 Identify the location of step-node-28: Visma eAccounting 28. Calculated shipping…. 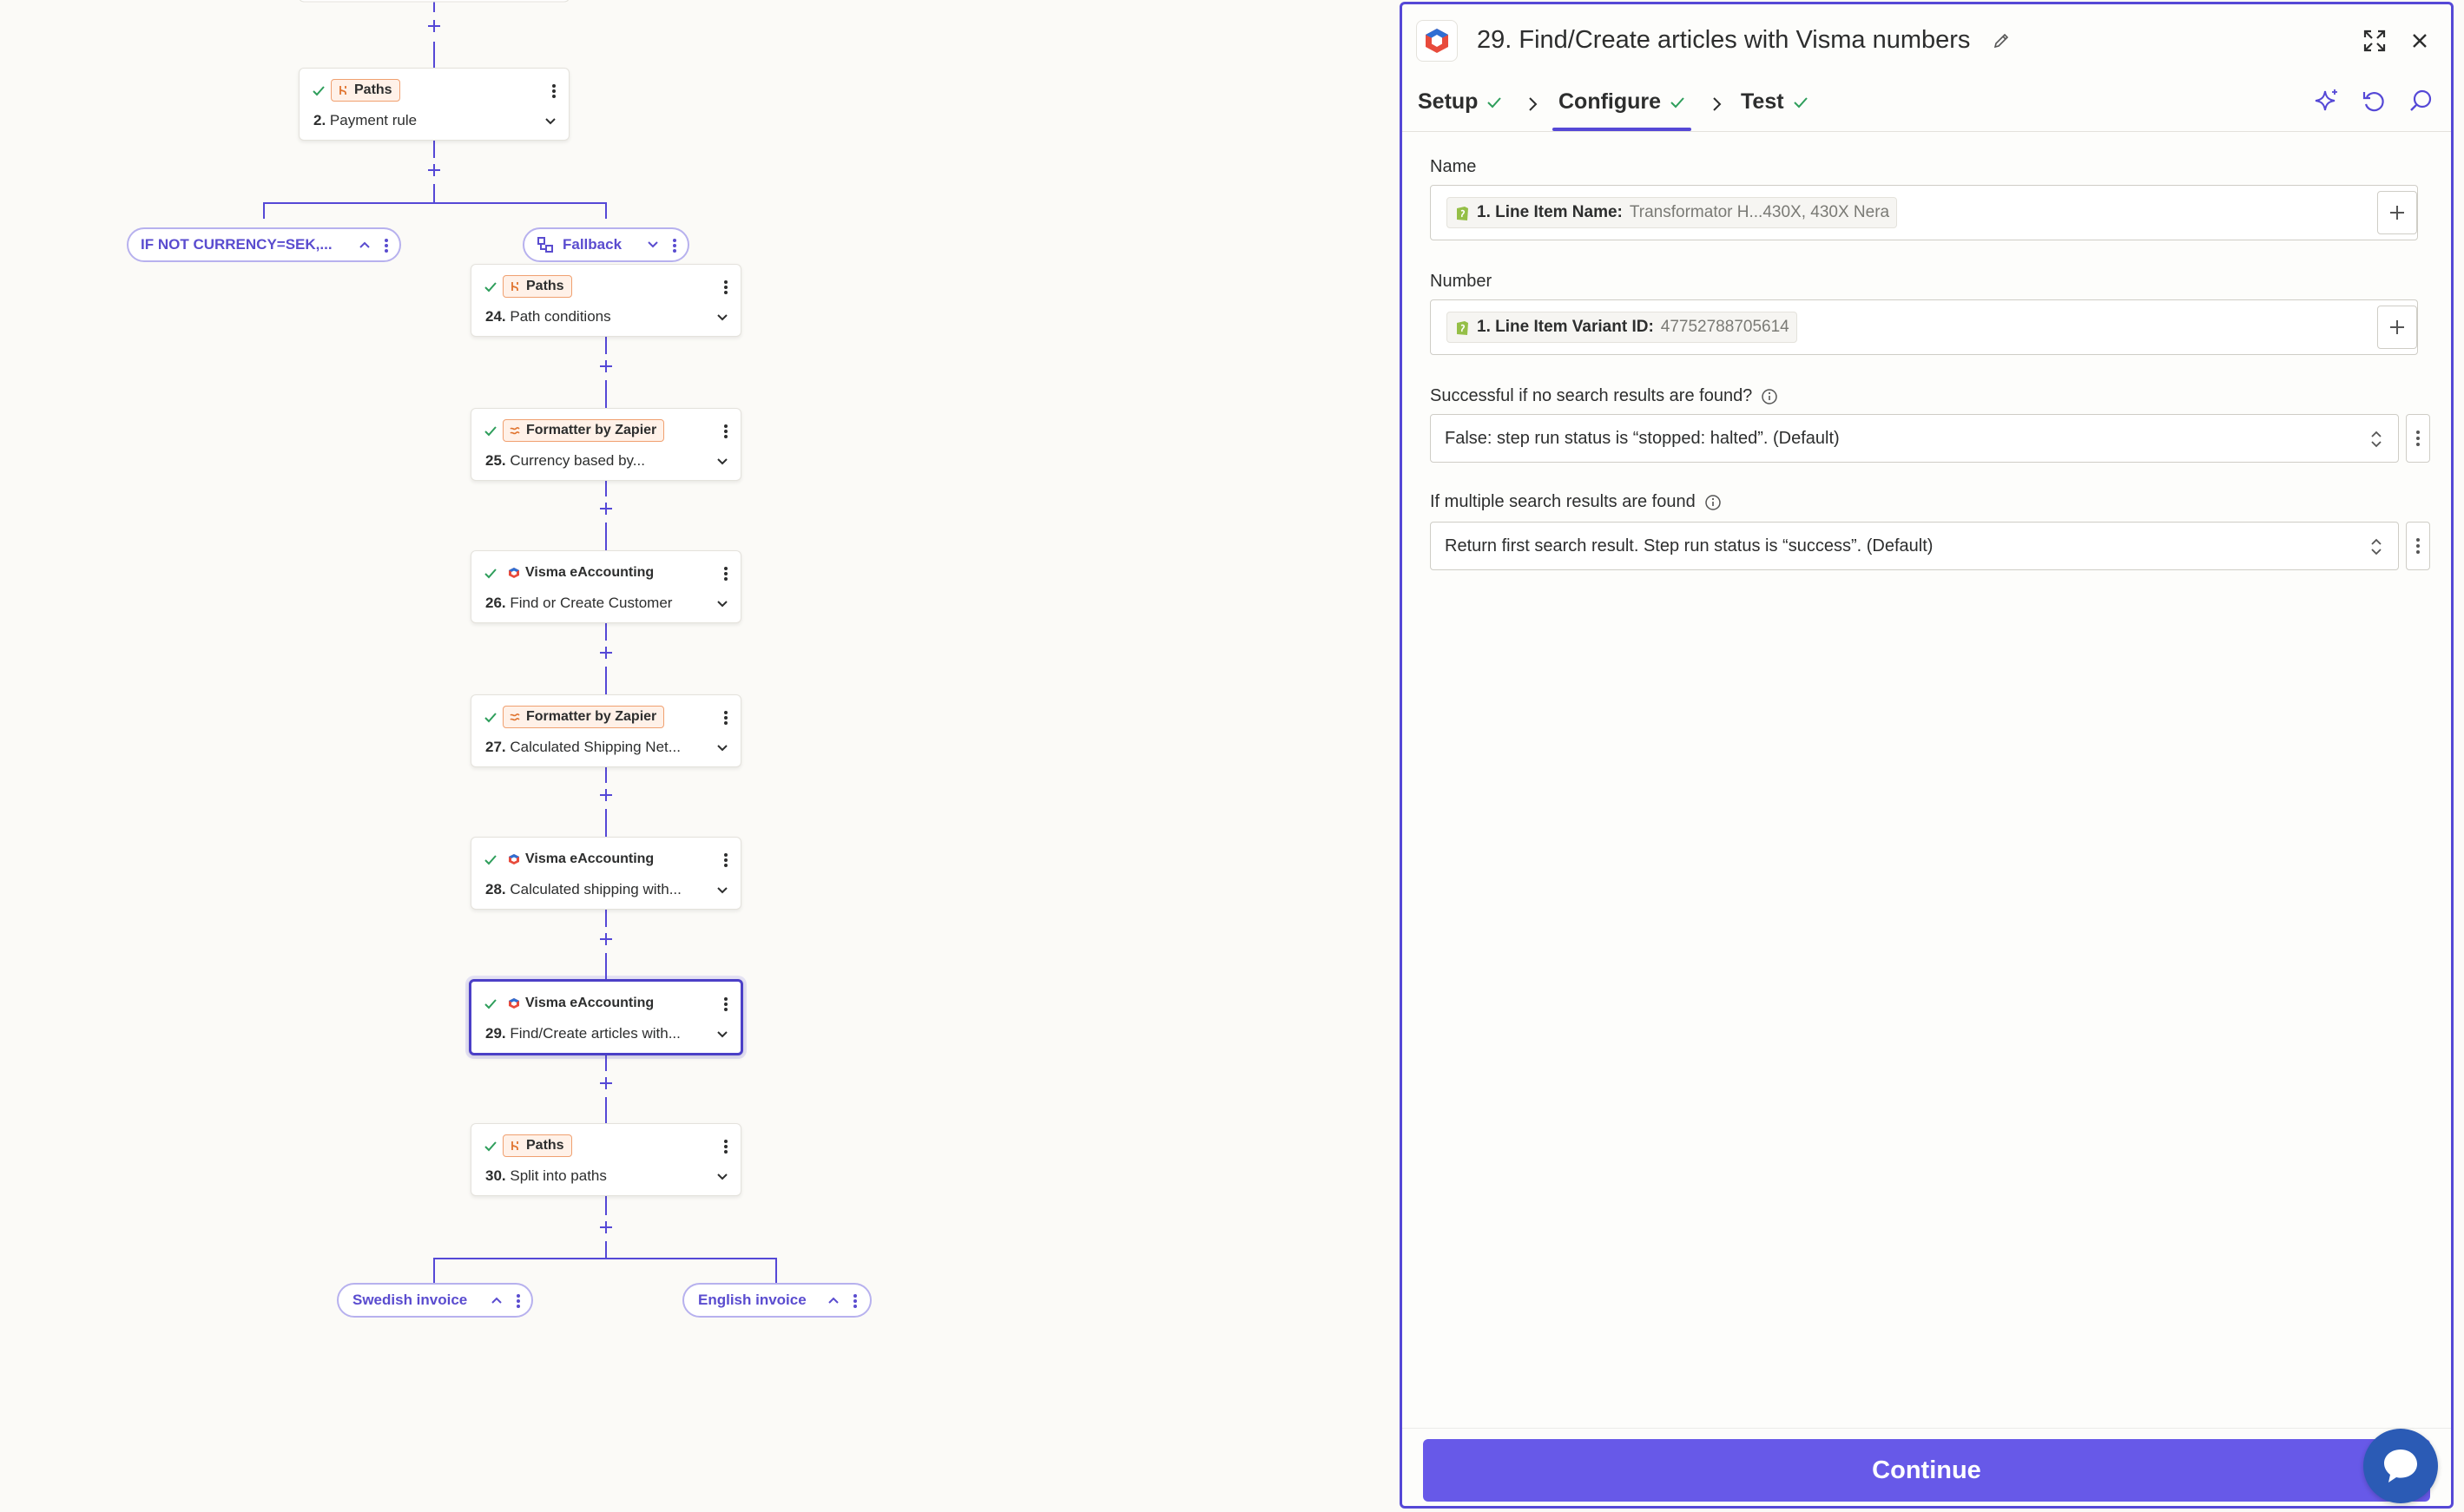
(606, 873).